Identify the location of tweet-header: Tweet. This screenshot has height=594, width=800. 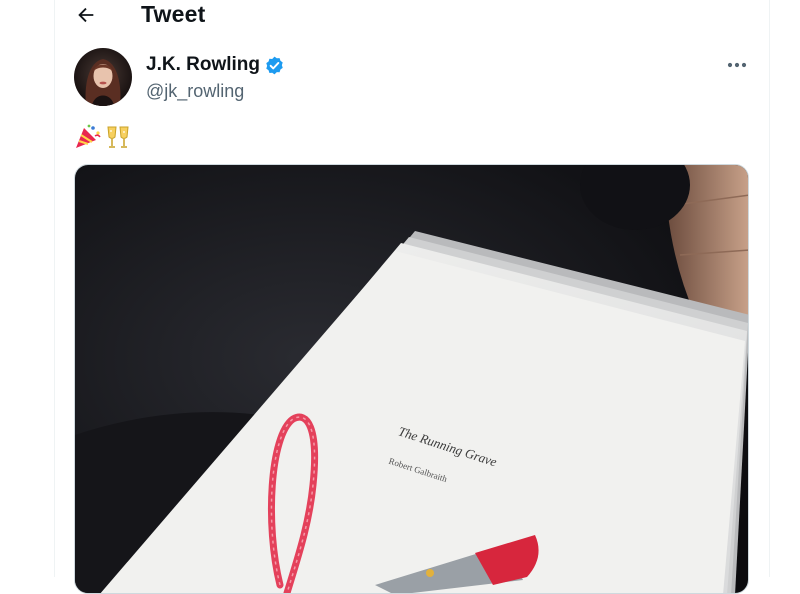
(412, 16).